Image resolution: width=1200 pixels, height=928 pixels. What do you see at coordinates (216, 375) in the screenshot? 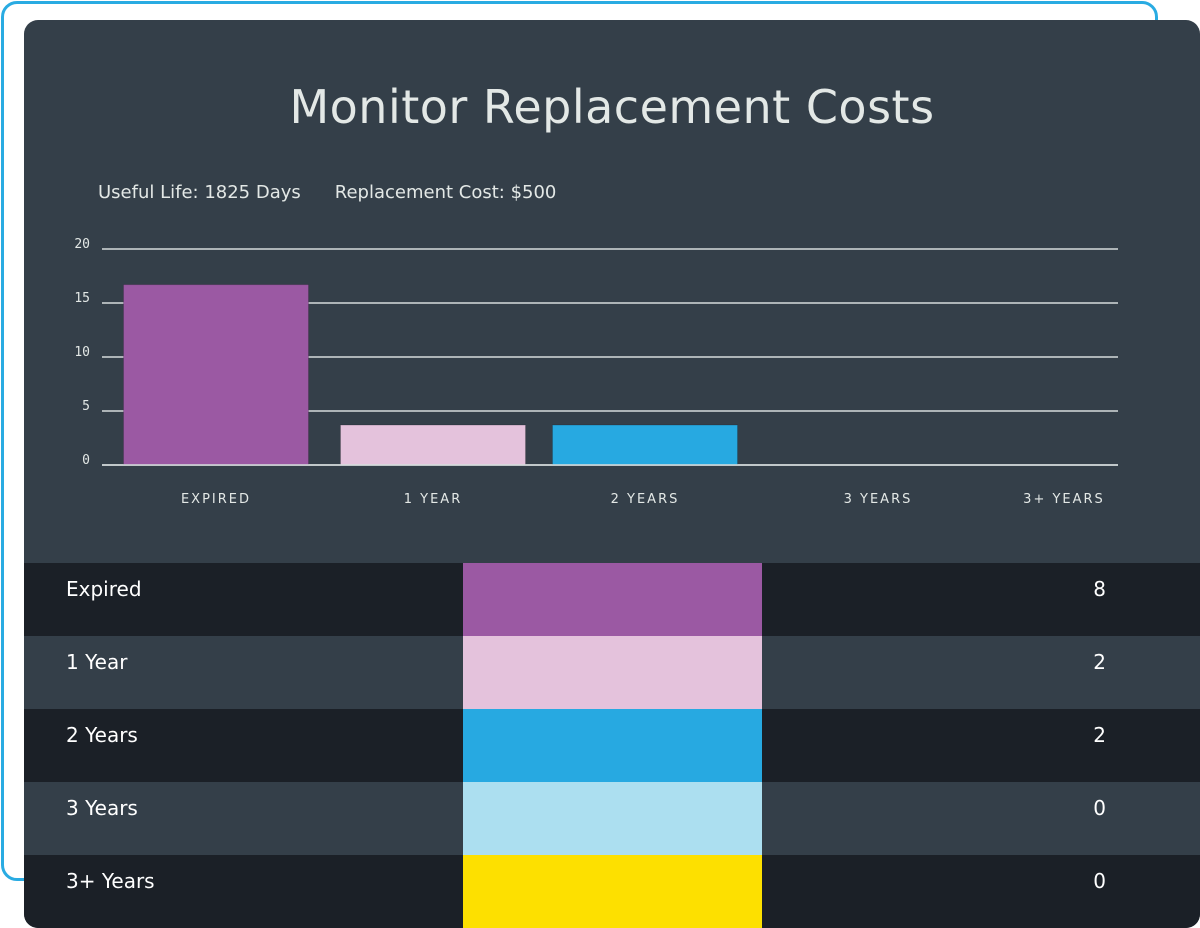
I see `bar-expired` at bounding box center [216, 375].